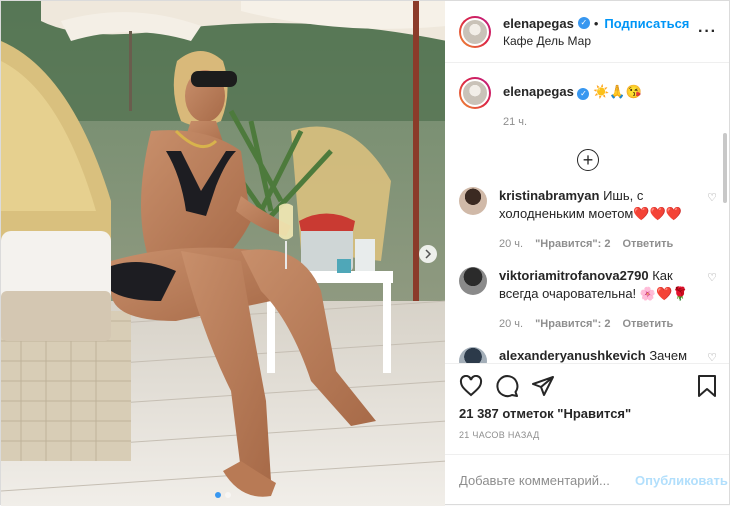 The image size is (730, 506). Describe the element at coordinates (617, 91) in the screenshot. I see `caption-text: ☀️🙏😘` at that location.